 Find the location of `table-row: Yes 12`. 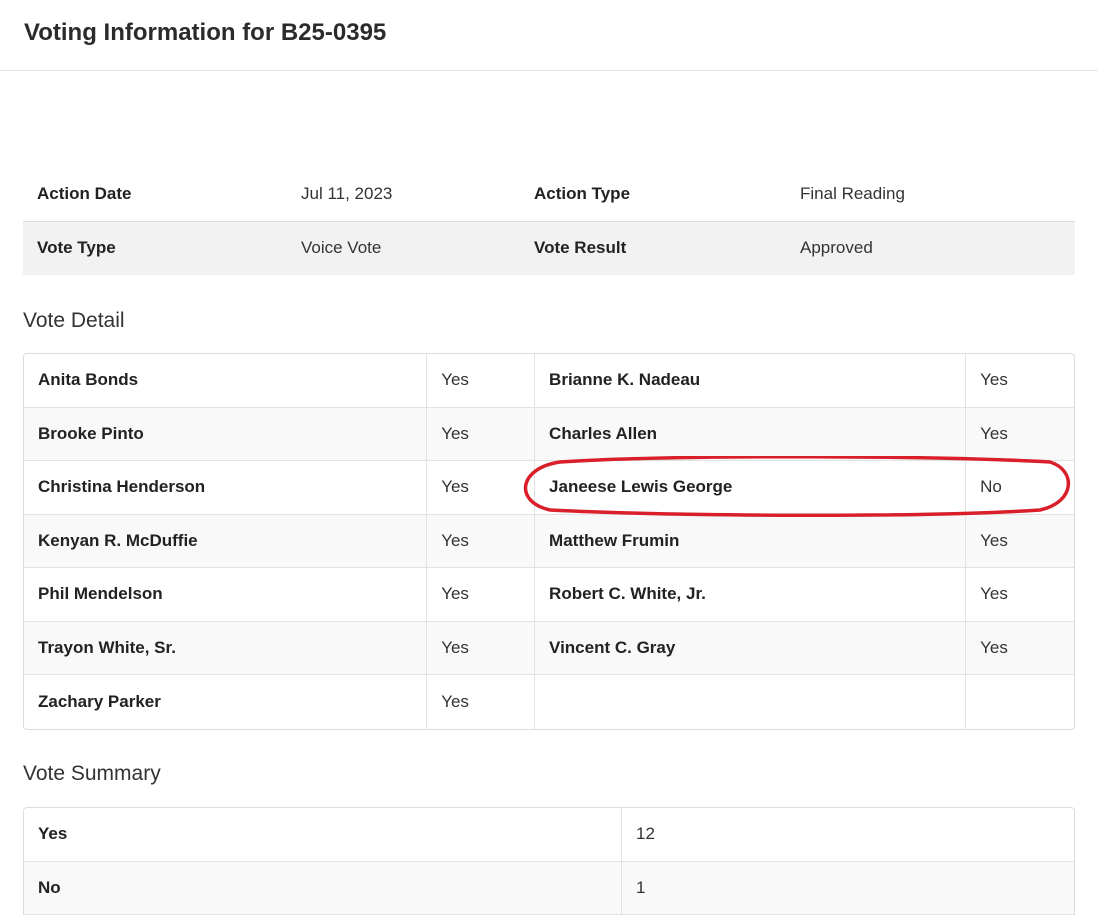

table-row: Yes 12 is located at coordinates (549, 835).